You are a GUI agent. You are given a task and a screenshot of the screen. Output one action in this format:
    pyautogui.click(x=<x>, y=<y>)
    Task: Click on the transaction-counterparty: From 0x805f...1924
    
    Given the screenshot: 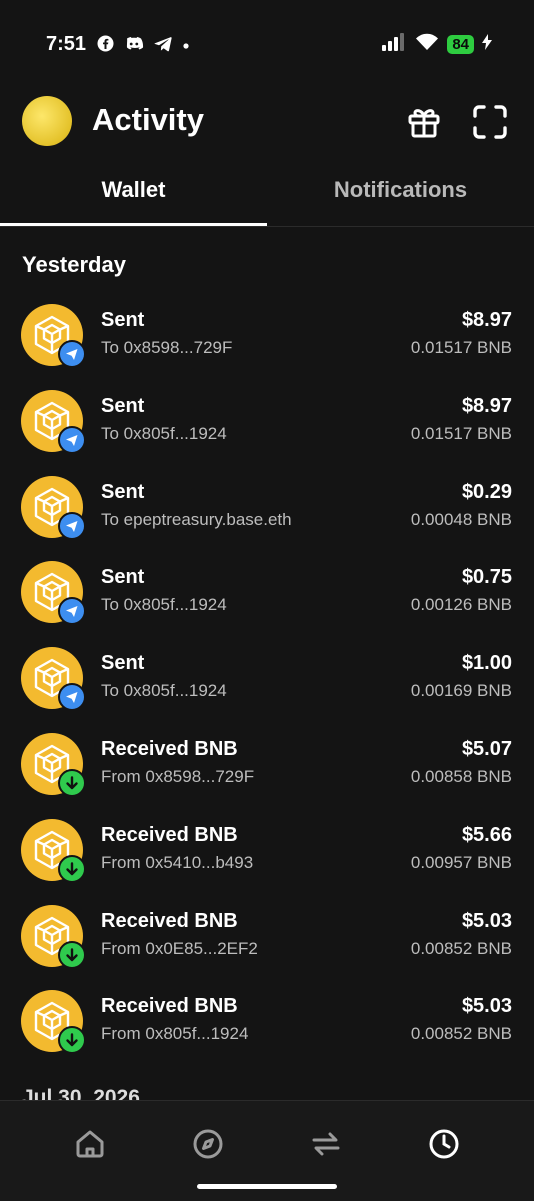 What is the action you would take?
    pyautogui.click(x=175, y=1034)
    